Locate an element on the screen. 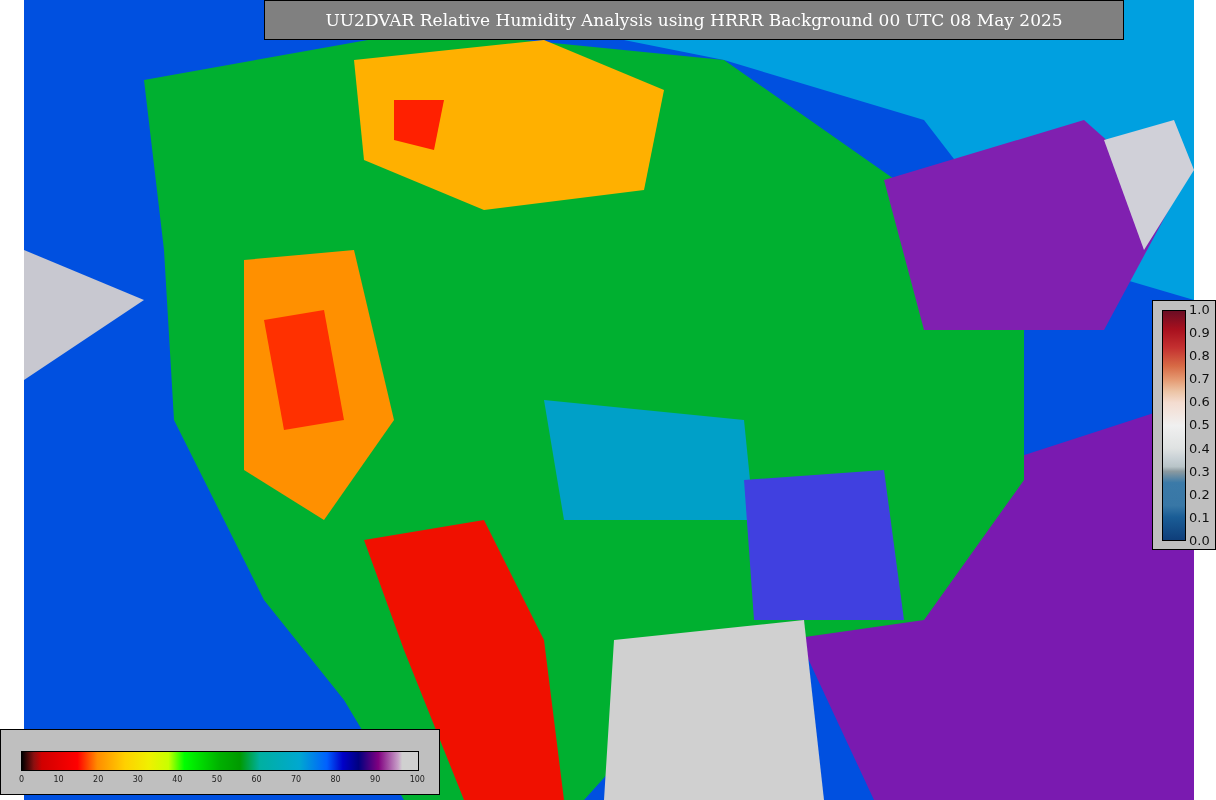  scale-tick-label: 0.6 is located at coordinates (1199, 402).